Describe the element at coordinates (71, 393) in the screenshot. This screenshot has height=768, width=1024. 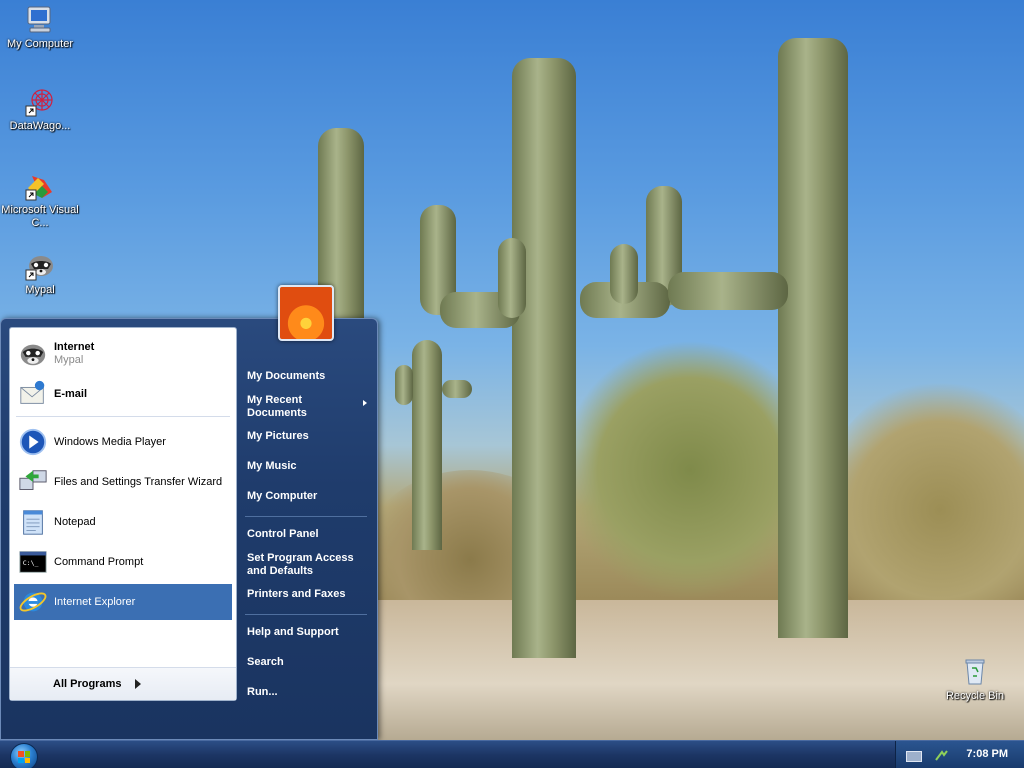
I see `pinned-email-title: E-mail` at that location.